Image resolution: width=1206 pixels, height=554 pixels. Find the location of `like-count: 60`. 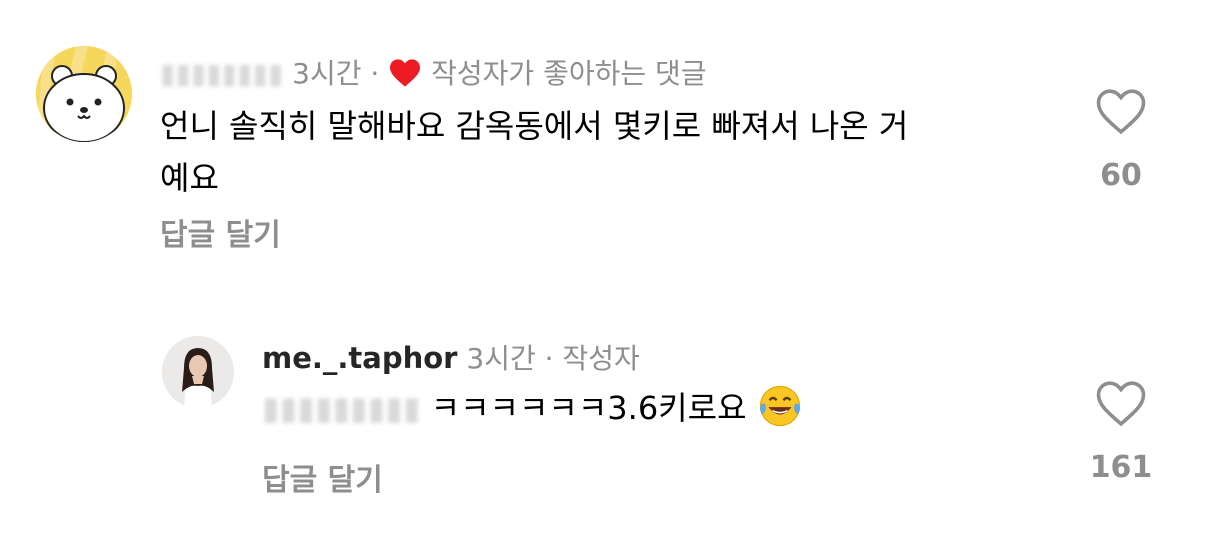

like-count: 60 is located at coordinates (1121, 175).